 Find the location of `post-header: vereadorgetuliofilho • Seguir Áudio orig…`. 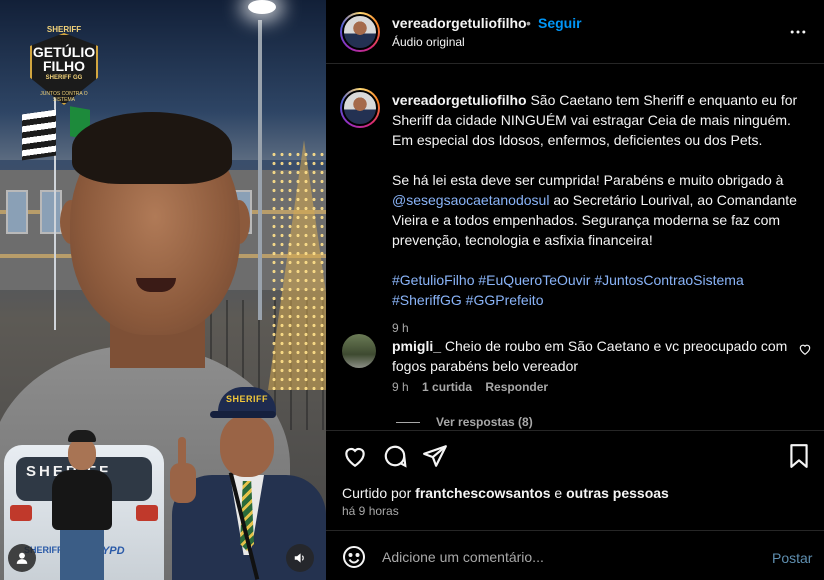

post-header: vereadorgetuliofilho • Seguir Áudio orig… is located at coordinates (575, 32).